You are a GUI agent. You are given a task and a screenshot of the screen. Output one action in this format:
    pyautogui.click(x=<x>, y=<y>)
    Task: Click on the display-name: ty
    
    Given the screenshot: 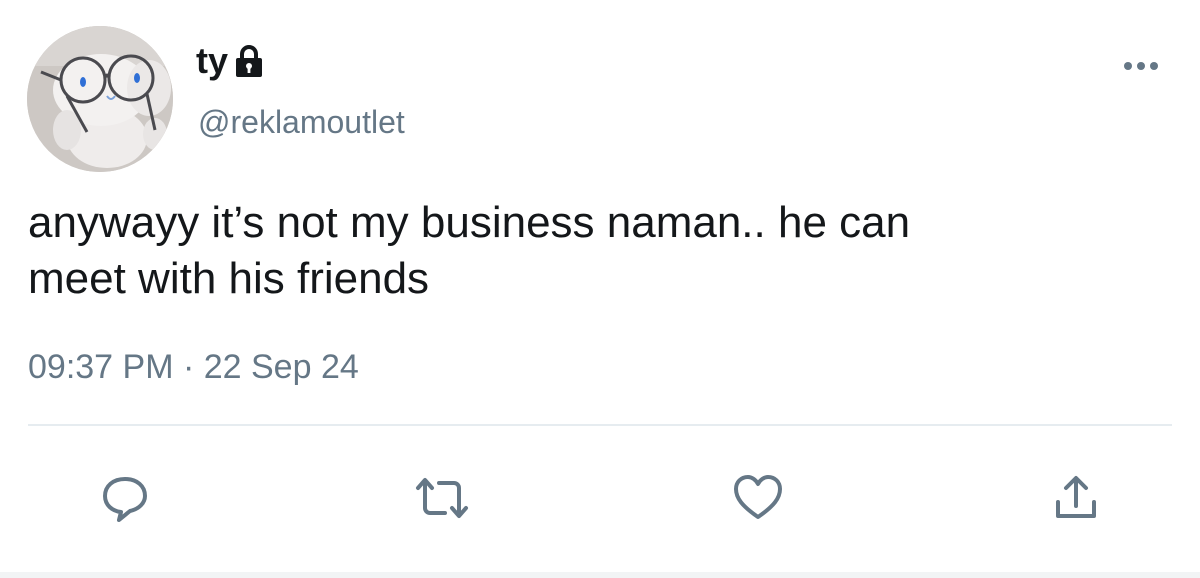 What is the action you would take?
    pyautogui.click(x=212, y=61)
    